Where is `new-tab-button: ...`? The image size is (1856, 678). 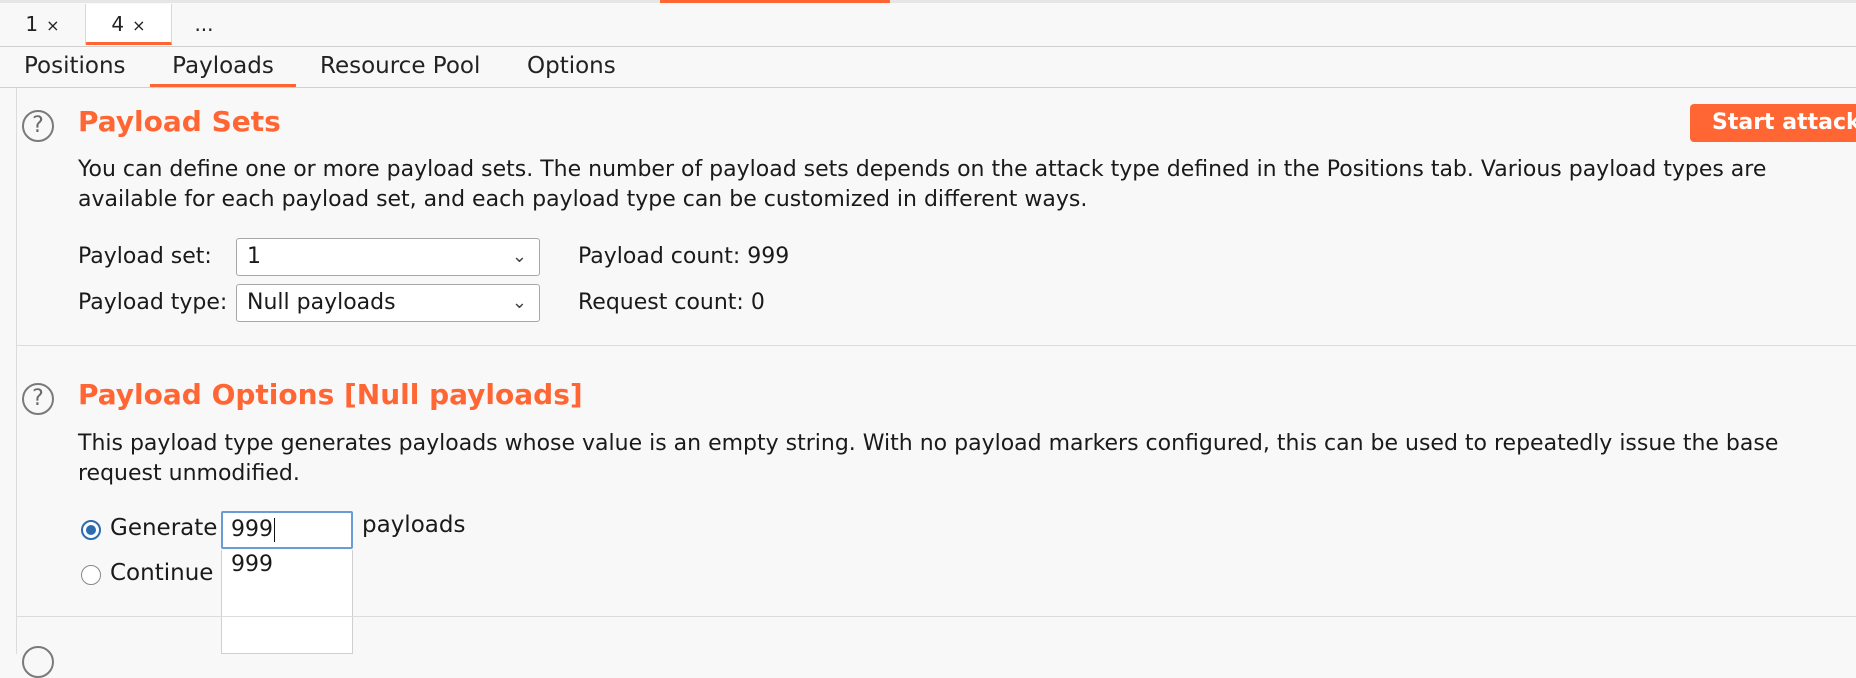 new-tab-button: ... is located at coordinates (204, 24).